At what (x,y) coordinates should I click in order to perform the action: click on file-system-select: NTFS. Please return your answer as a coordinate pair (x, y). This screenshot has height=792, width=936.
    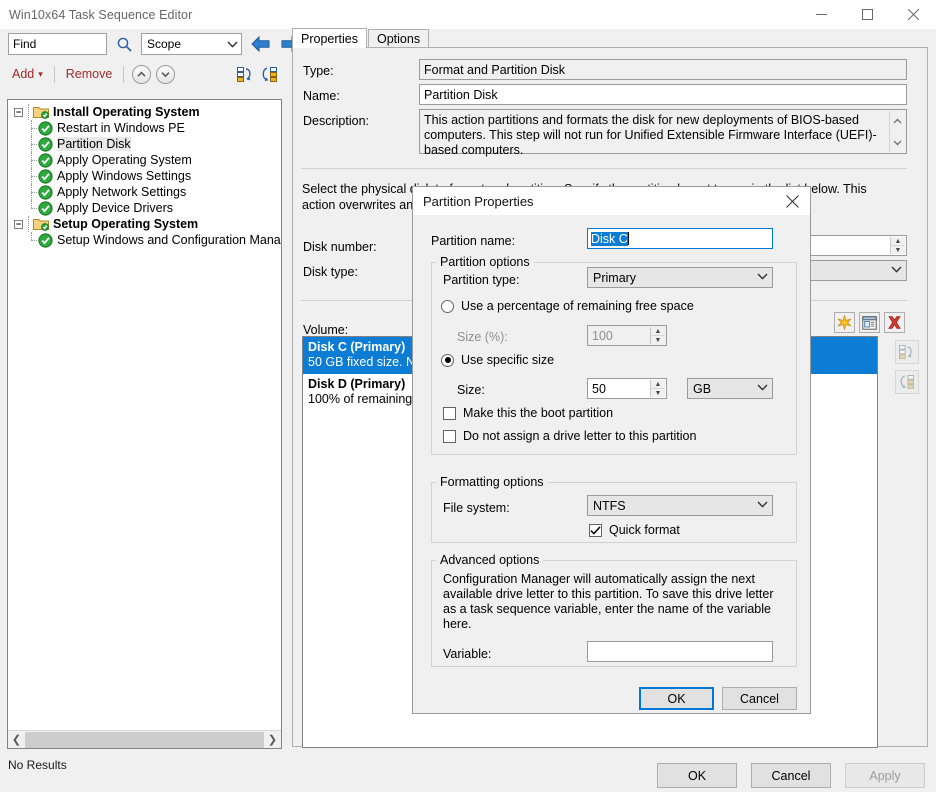
    Looking at the image, I should click on (680, 505).